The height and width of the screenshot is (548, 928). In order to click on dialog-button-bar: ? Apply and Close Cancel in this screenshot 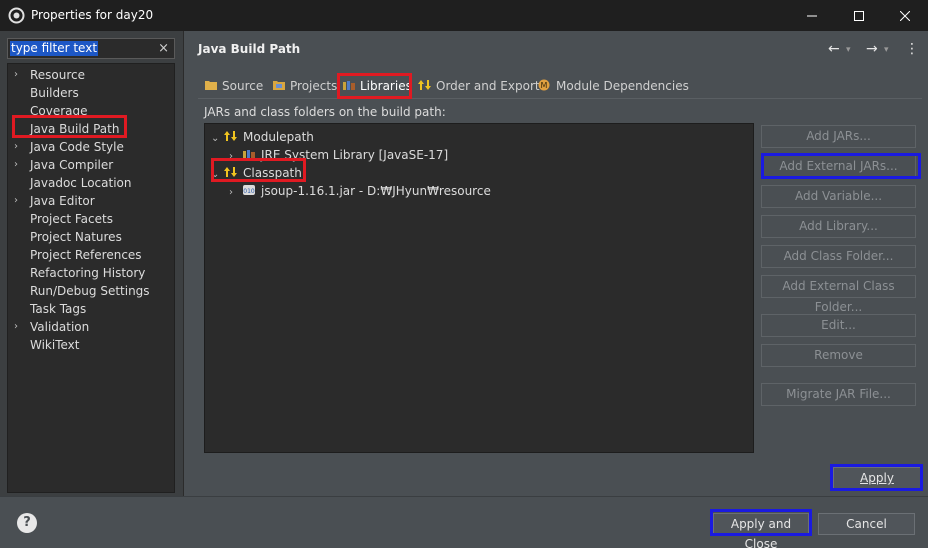, I will do `click(464, 522)`.